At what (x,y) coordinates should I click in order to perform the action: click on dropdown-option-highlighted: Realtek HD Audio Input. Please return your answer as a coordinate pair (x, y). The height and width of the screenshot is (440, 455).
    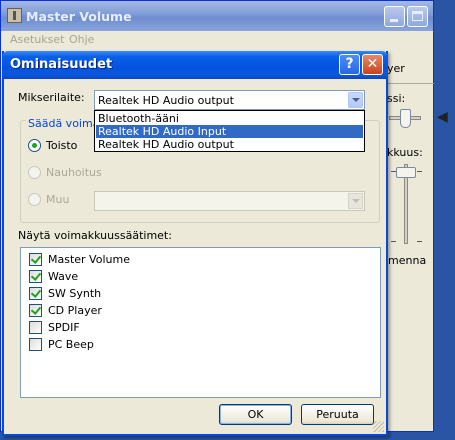
    Looking at the image, I should click on (229, 131).